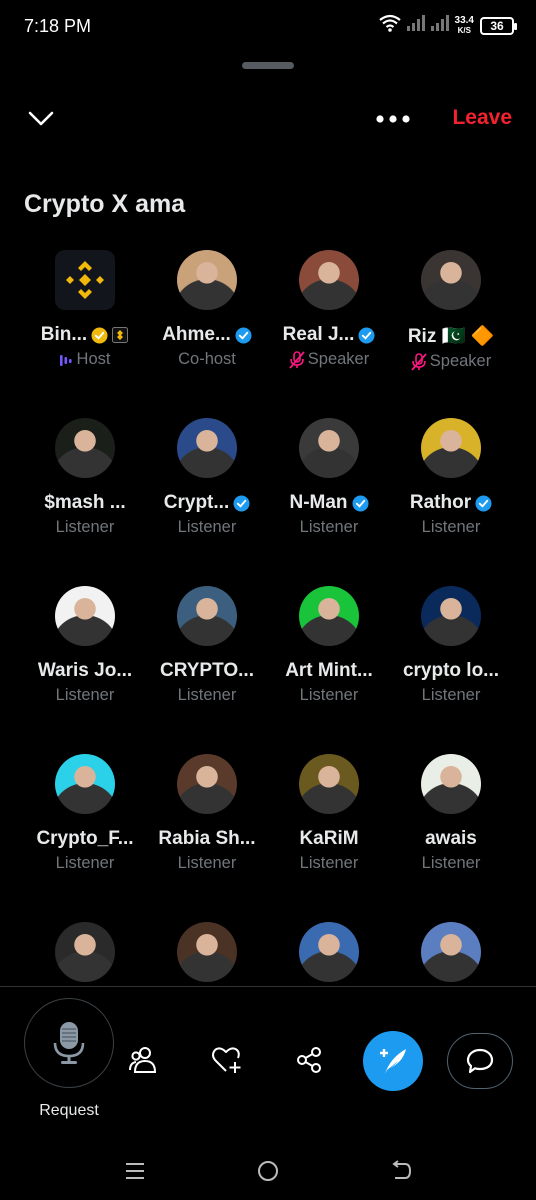 The image size is (536, 1200). Describe the element at coordinates (389, 25) in the screenshot. I see `wifi-icon` at that location.